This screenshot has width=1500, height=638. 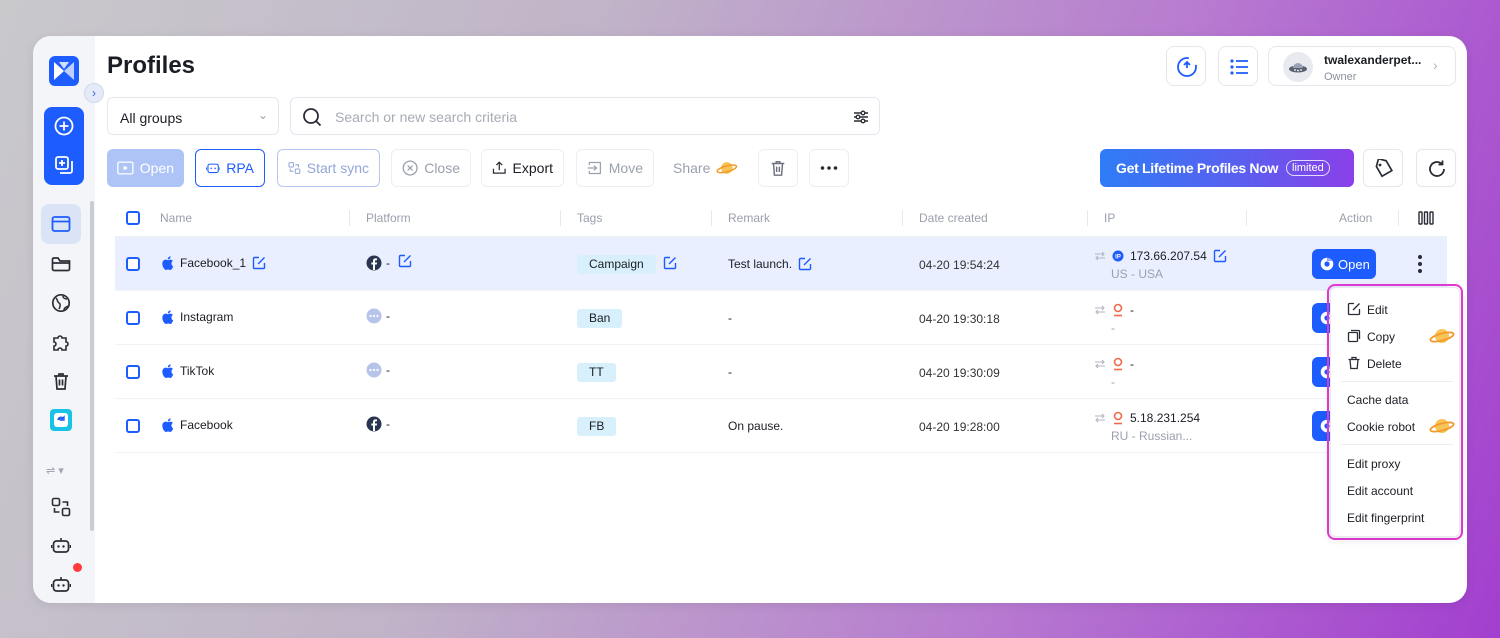 What do you see at coordinates (207, 317) in the screenshot?
I see `profile-name: Instagram` at bounding box center [207, 317].